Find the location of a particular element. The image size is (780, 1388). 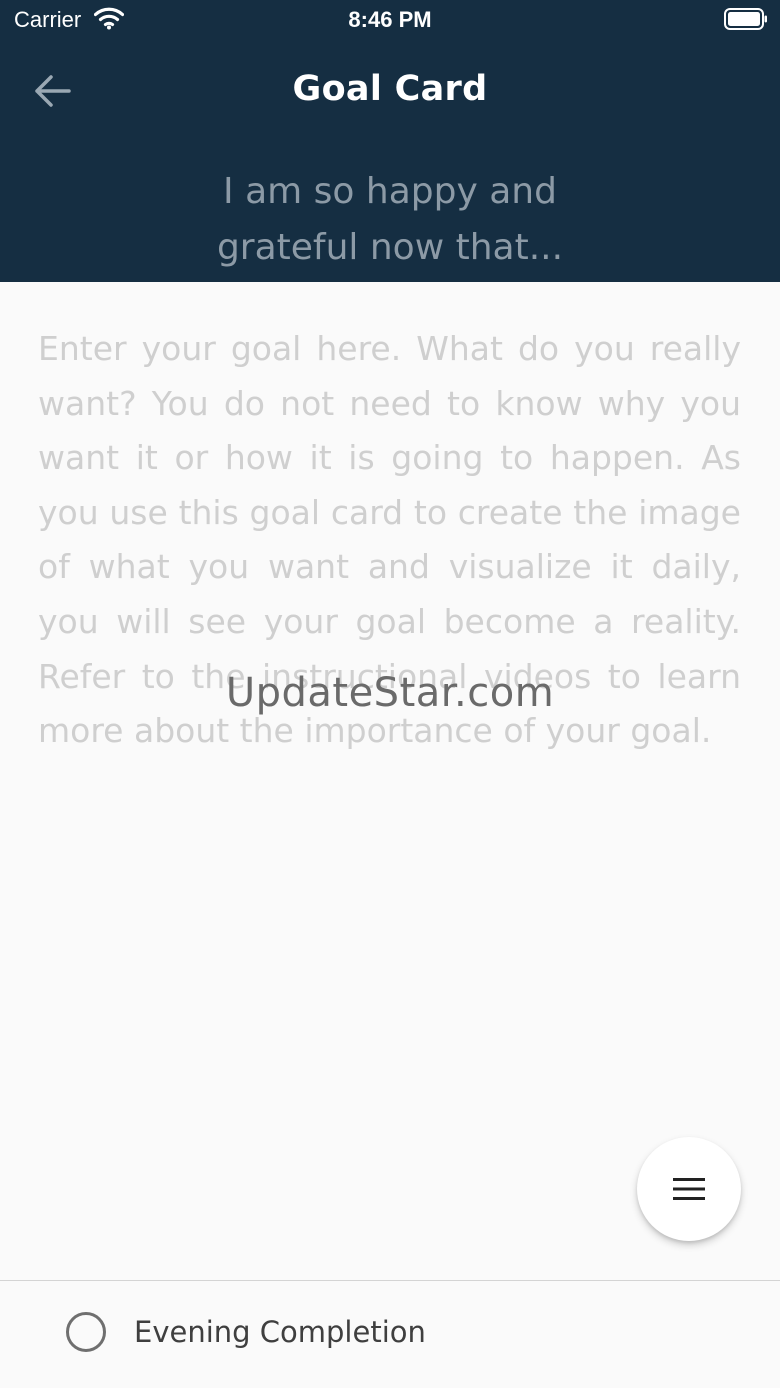

goal-prompt-line-1: I am so happy and is located at coordinates (390, 191).